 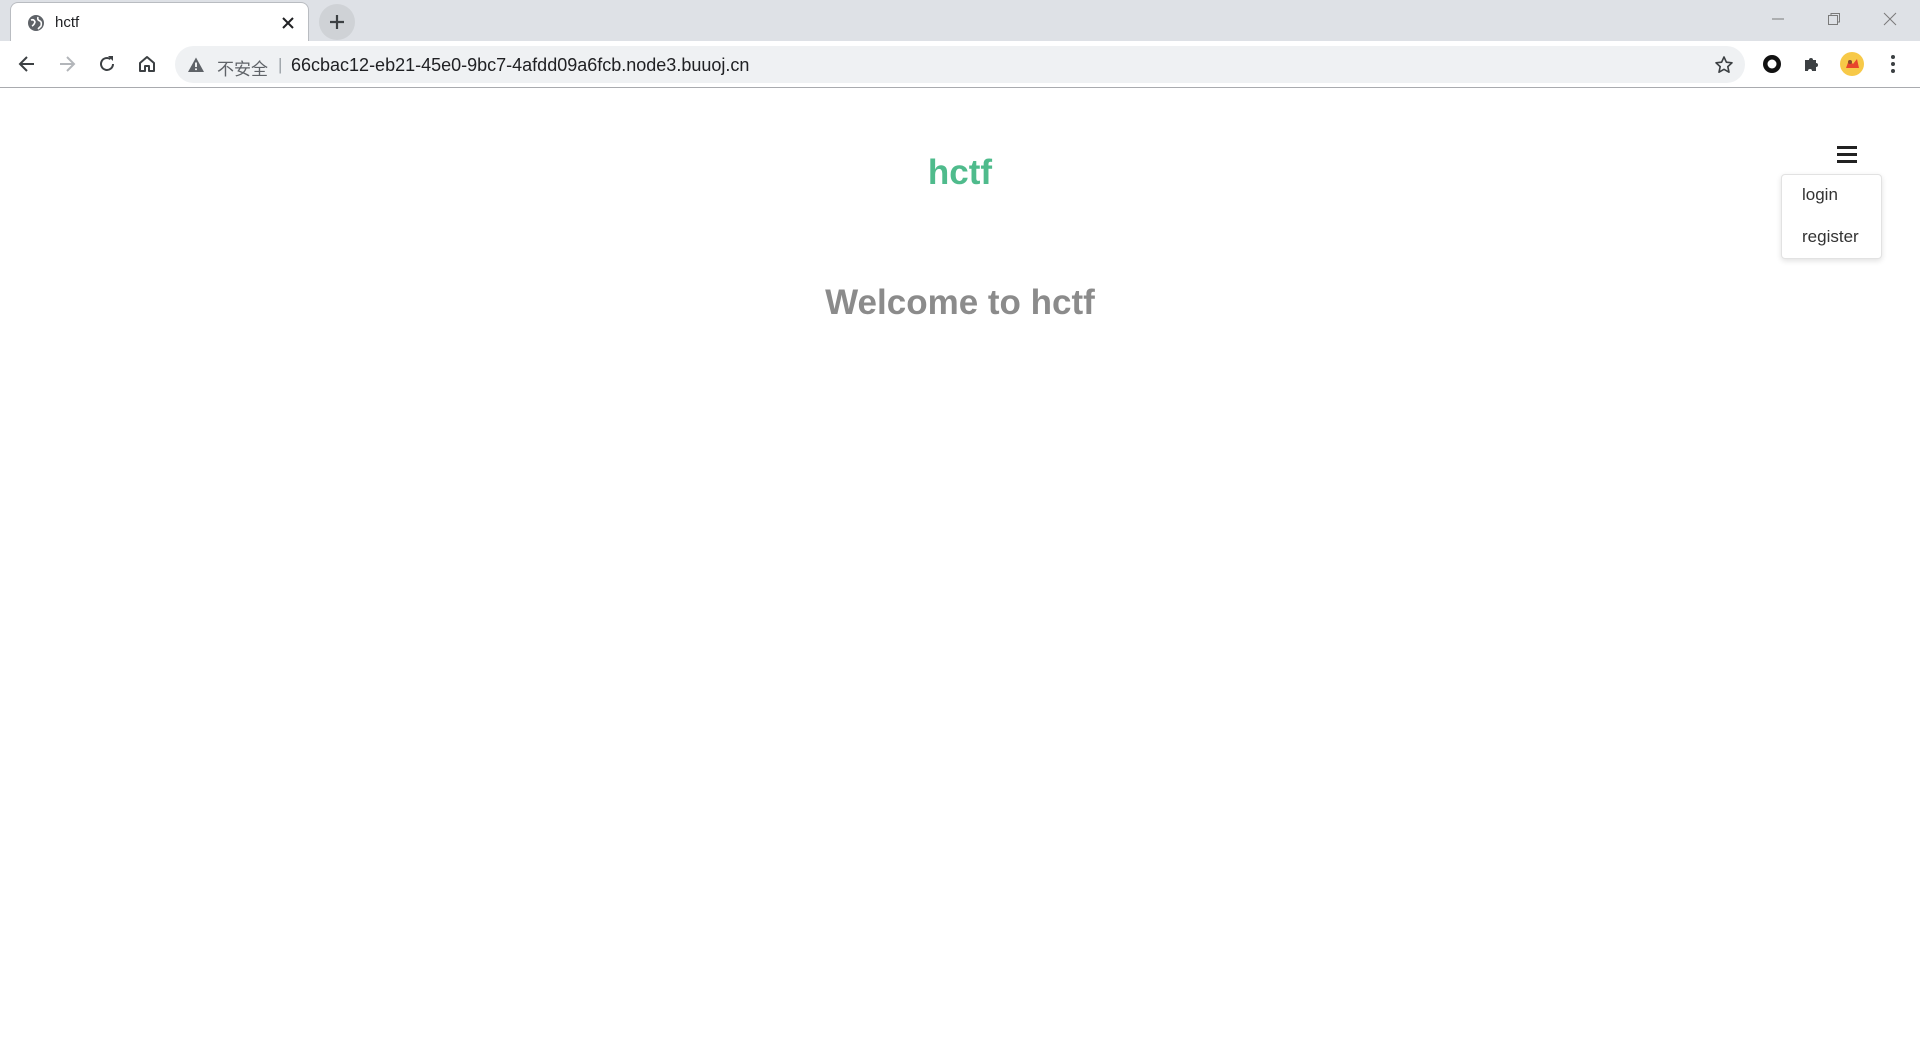 I want to click on new-tab-button, so click(x=337, y=22).